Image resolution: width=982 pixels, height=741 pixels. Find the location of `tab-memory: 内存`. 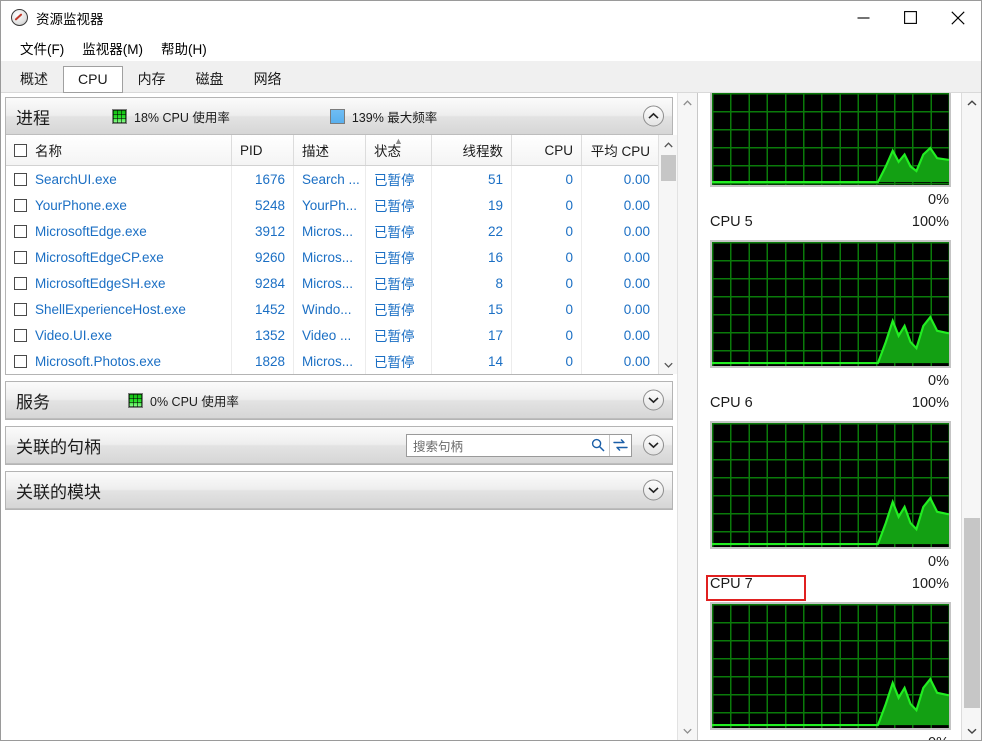

tab-memory: 内存 is located at coordinates (152, 79).